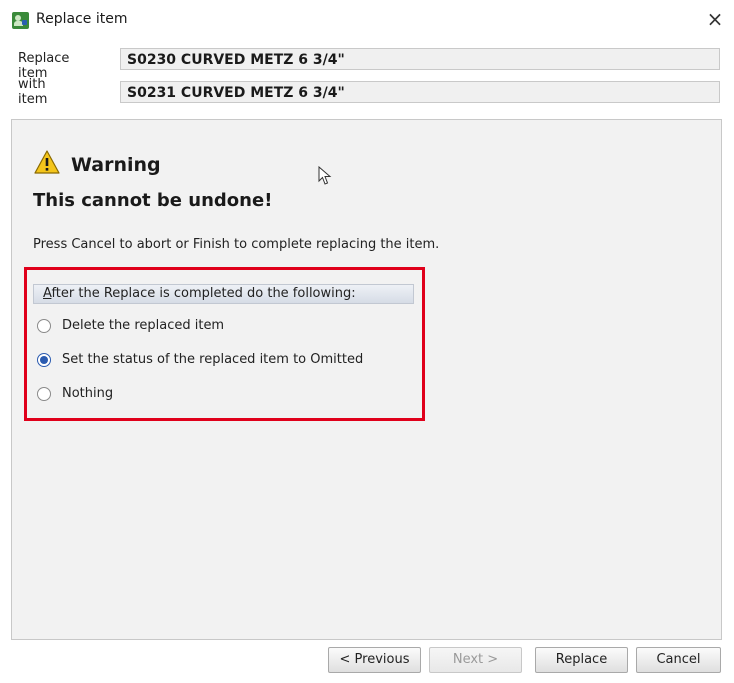 The height and width of the screenshot is (683, 734). I want to click on mouse-pointer-icon, so click(325, 175).